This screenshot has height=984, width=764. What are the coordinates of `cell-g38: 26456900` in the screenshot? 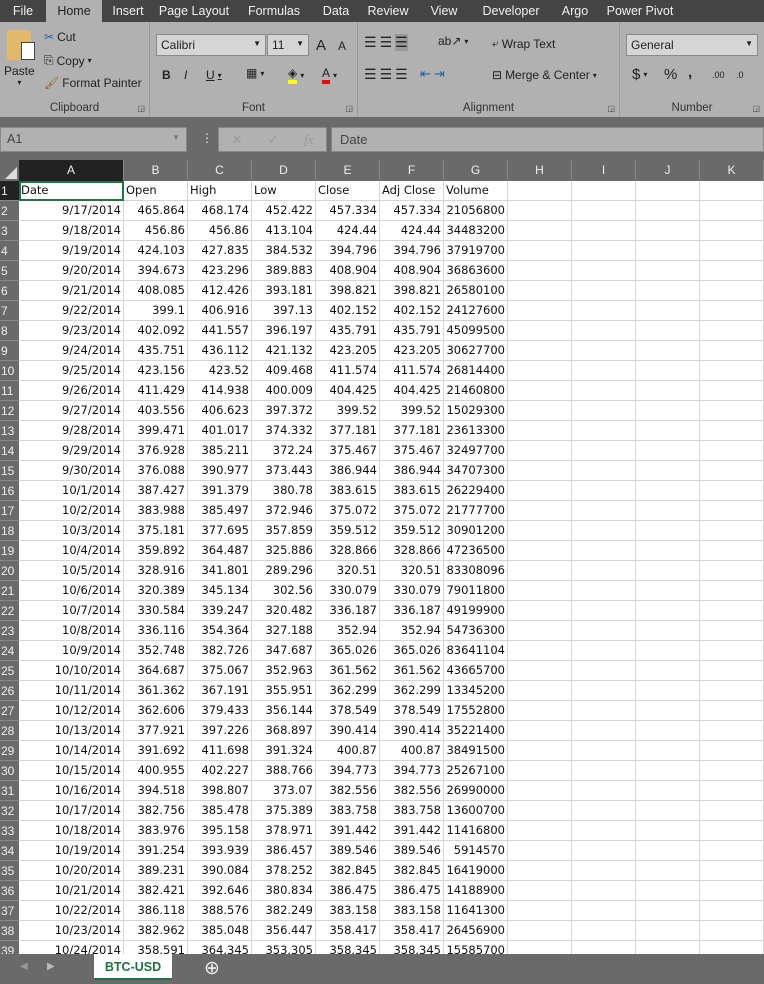 It's located at (476, 931).